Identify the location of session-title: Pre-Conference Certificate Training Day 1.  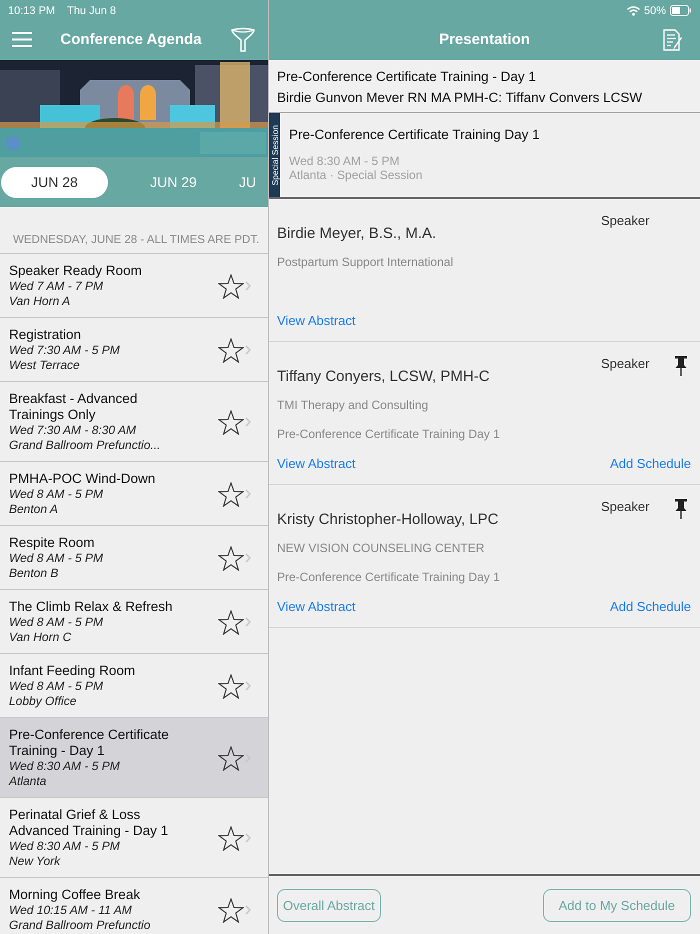
(414, 134).